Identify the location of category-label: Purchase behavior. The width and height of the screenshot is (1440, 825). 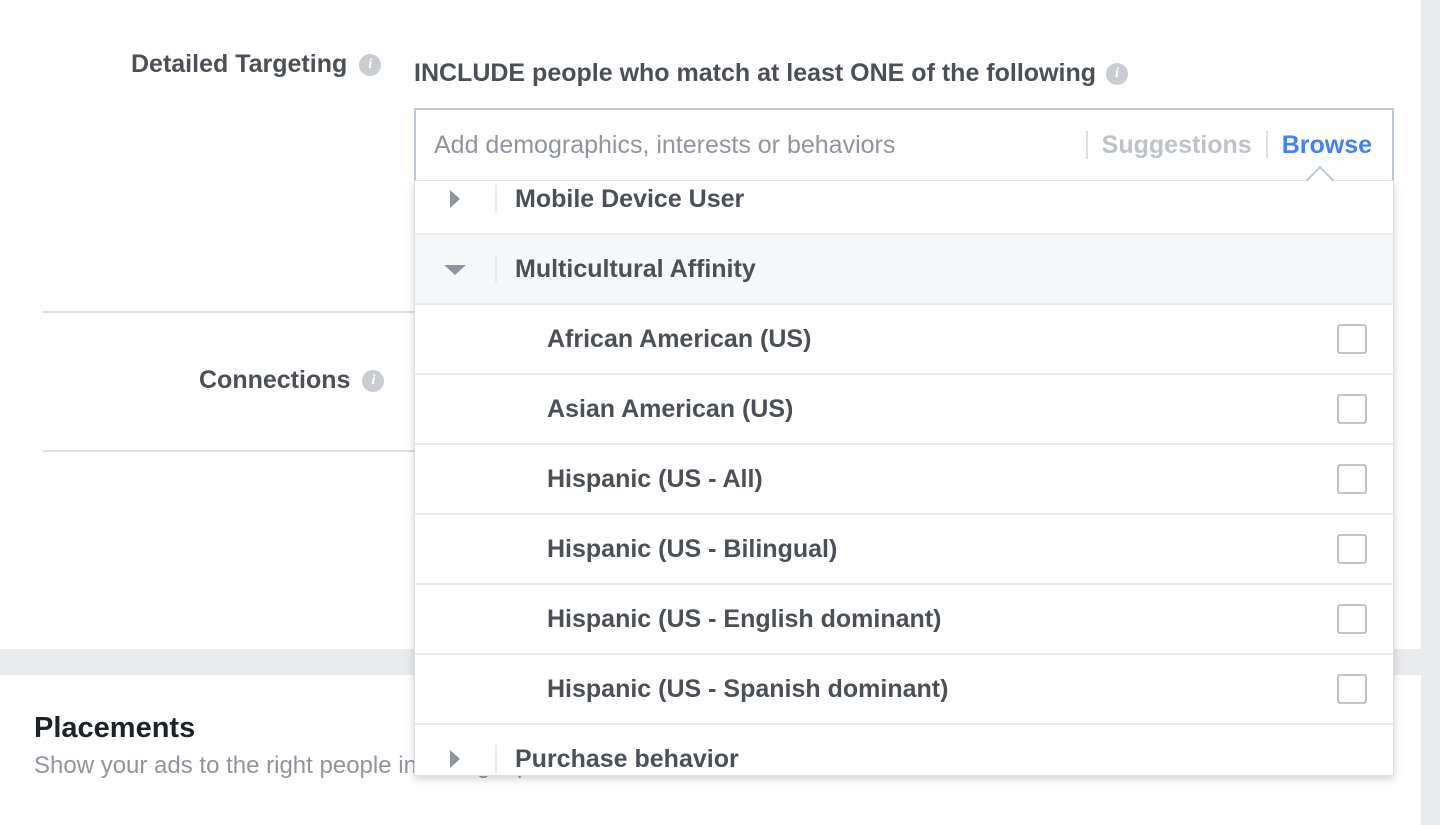
(627, 758).